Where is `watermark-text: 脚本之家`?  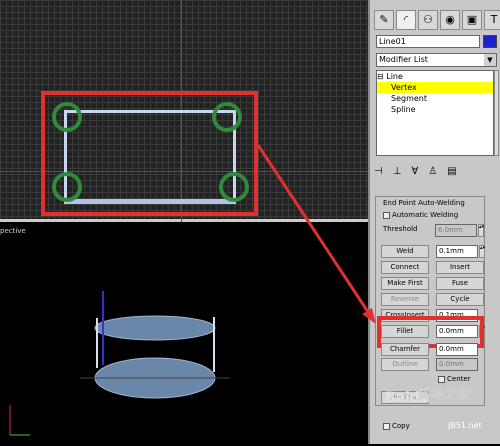 watermark-text: 脚本之家 is located at coordinates (444, 394).